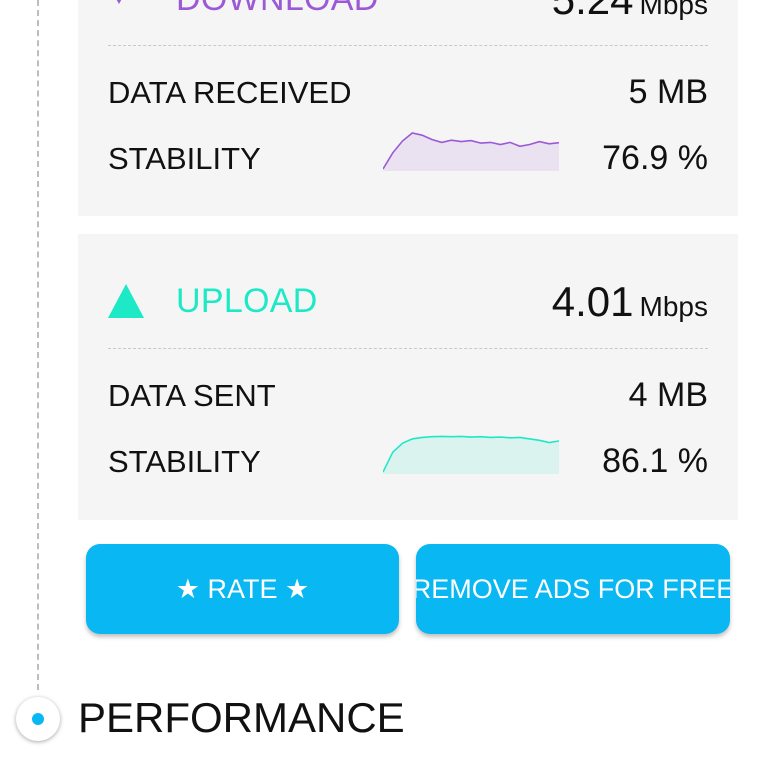 This screenshot has height=768, width=768. Describe the element at coordinates (184, 158) in the screenshot. I see `download-stability-label: STABILITY` at that location.